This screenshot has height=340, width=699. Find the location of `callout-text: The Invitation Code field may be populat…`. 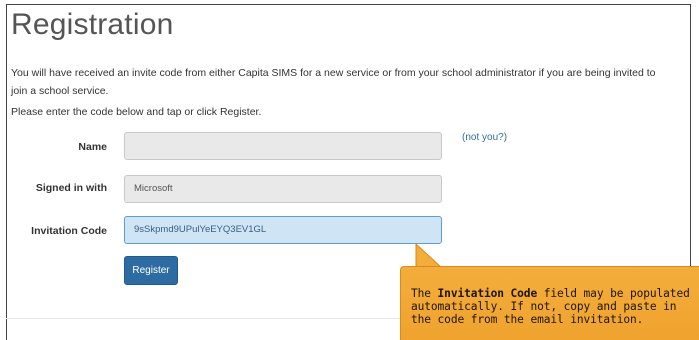

callout-text: The Invitation Code field may be populat… is located at coordinates (551, 306).